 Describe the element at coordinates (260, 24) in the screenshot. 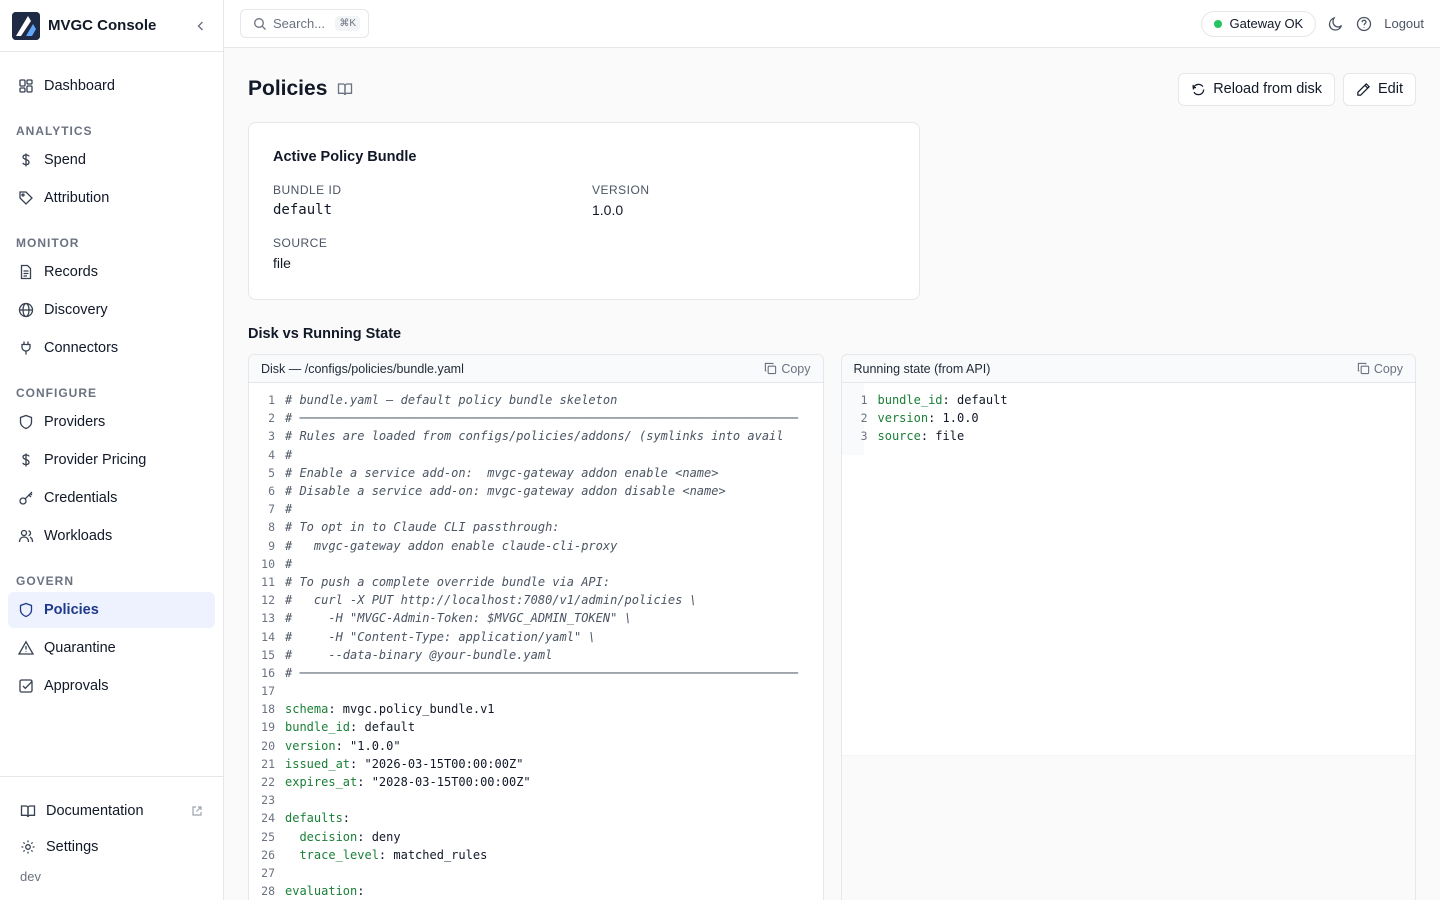

I see `search-icon` at that location.